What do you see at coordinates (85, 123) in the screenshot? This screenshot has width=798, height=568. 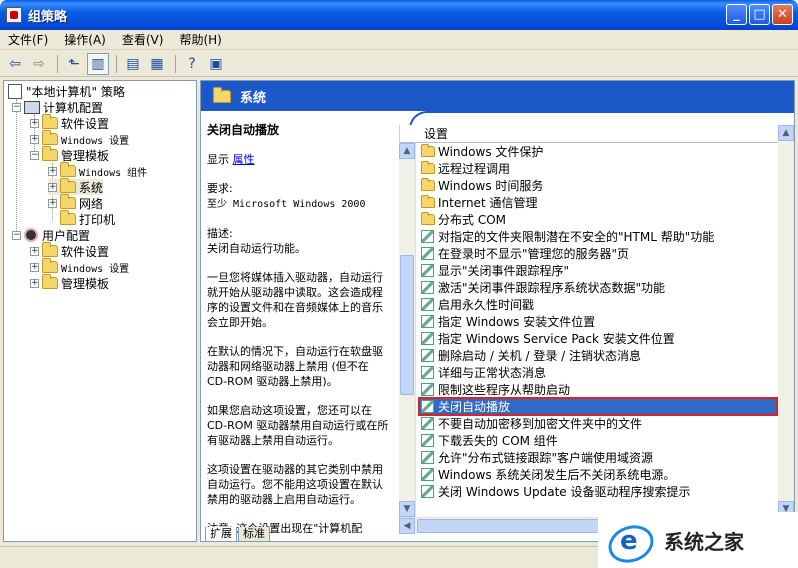 I see `tree-label: 软件设置` at bounding box center [85, 123].